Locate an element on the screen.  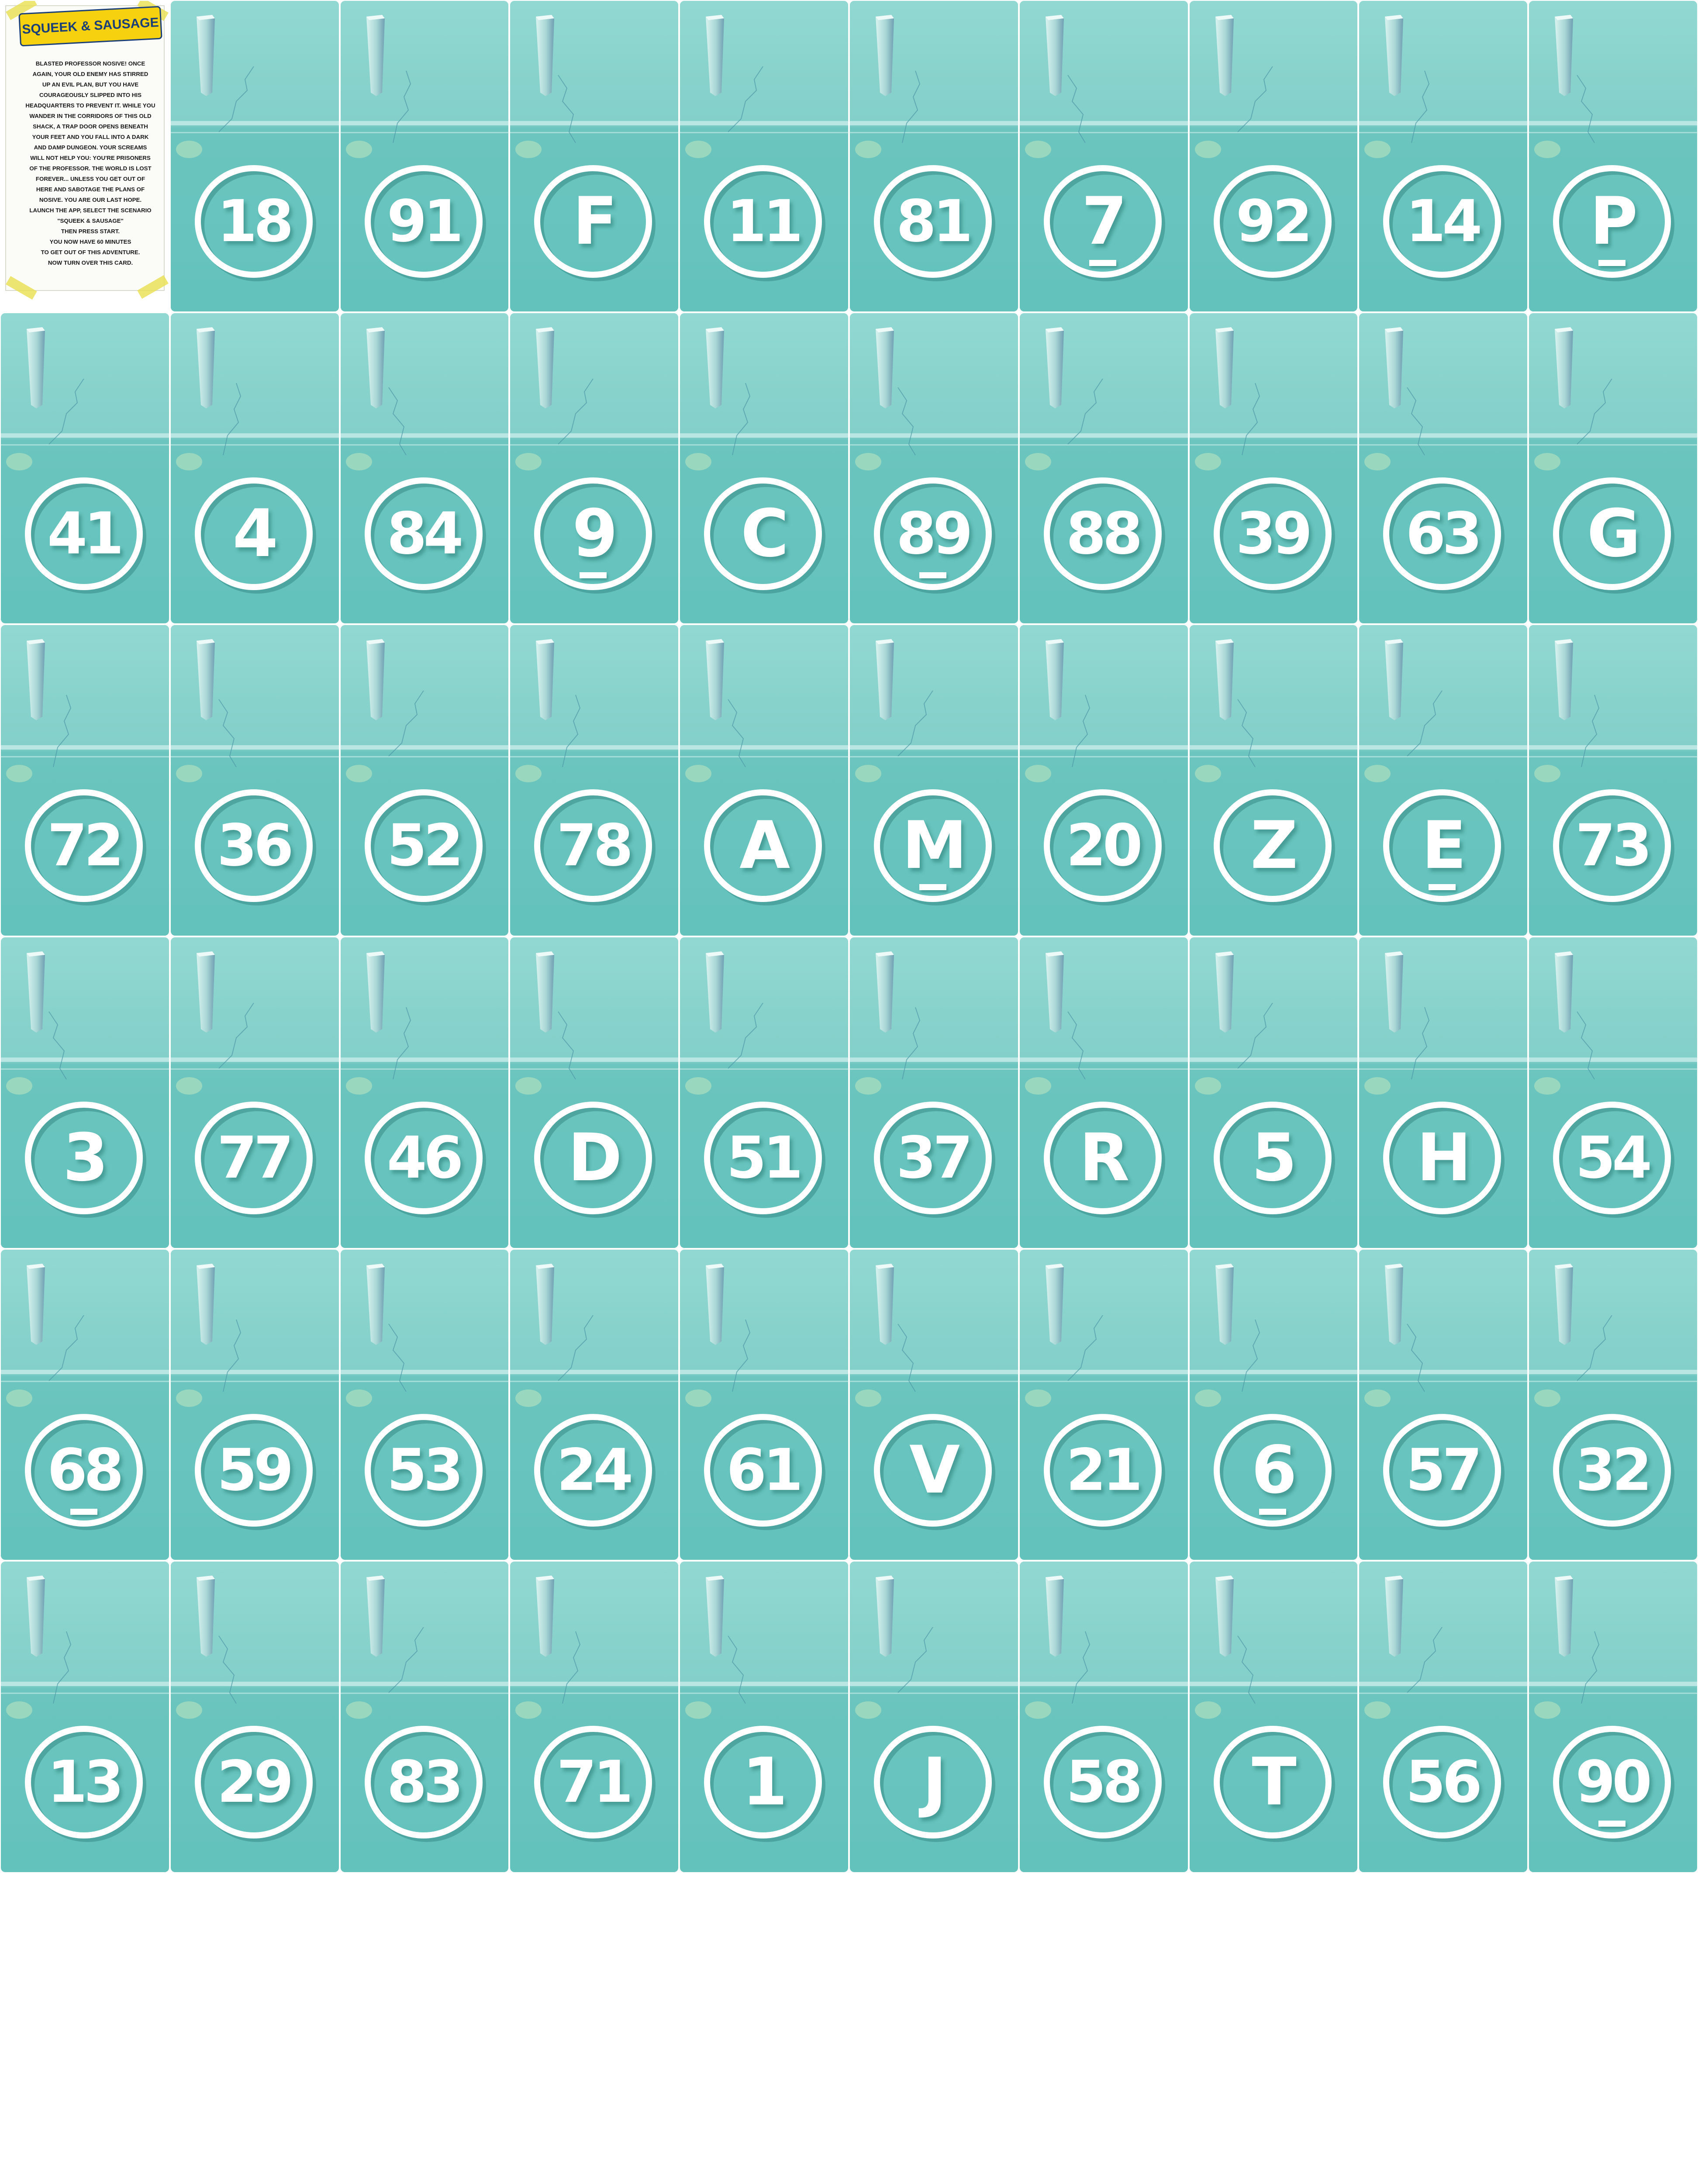
number-card: 54 is located at coordinates (1613, 1092).